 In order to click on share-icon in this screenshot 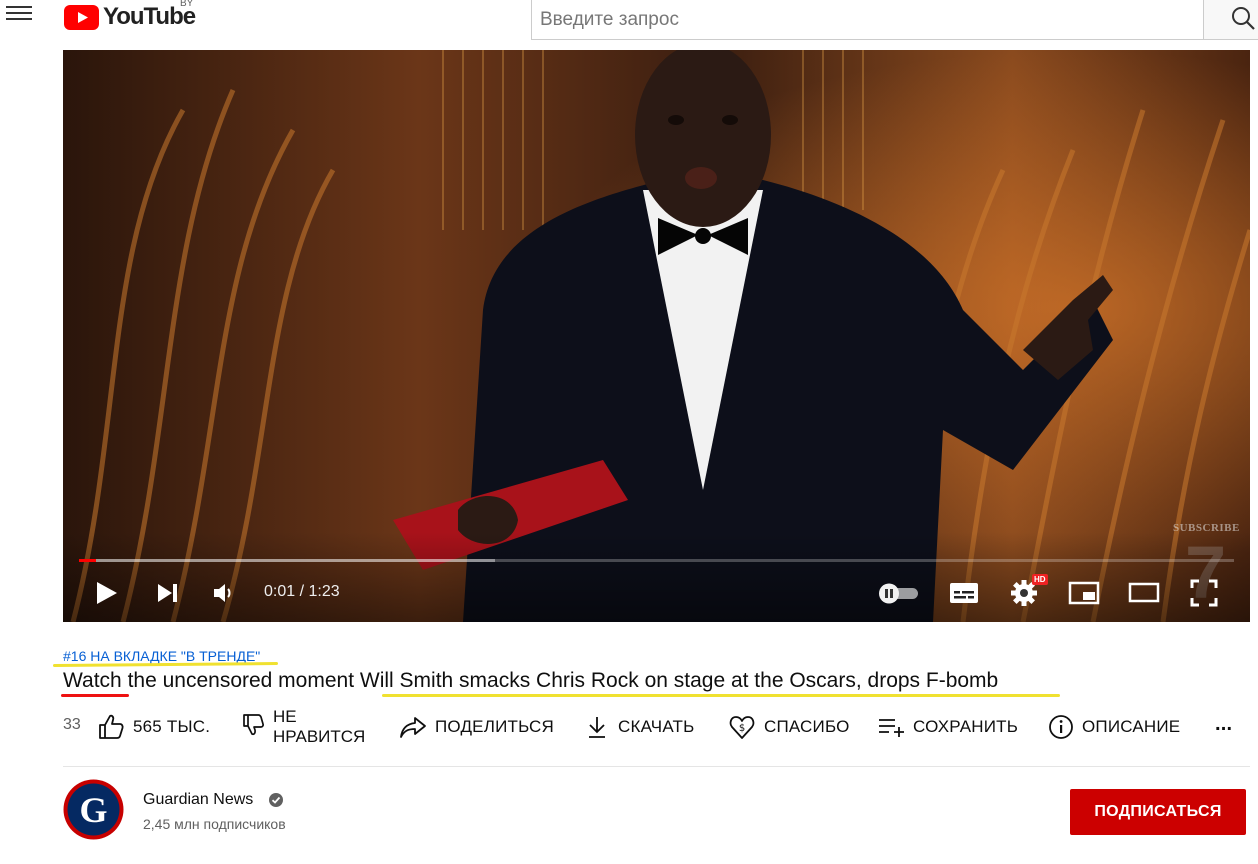, I will do `click(413, 727)`.